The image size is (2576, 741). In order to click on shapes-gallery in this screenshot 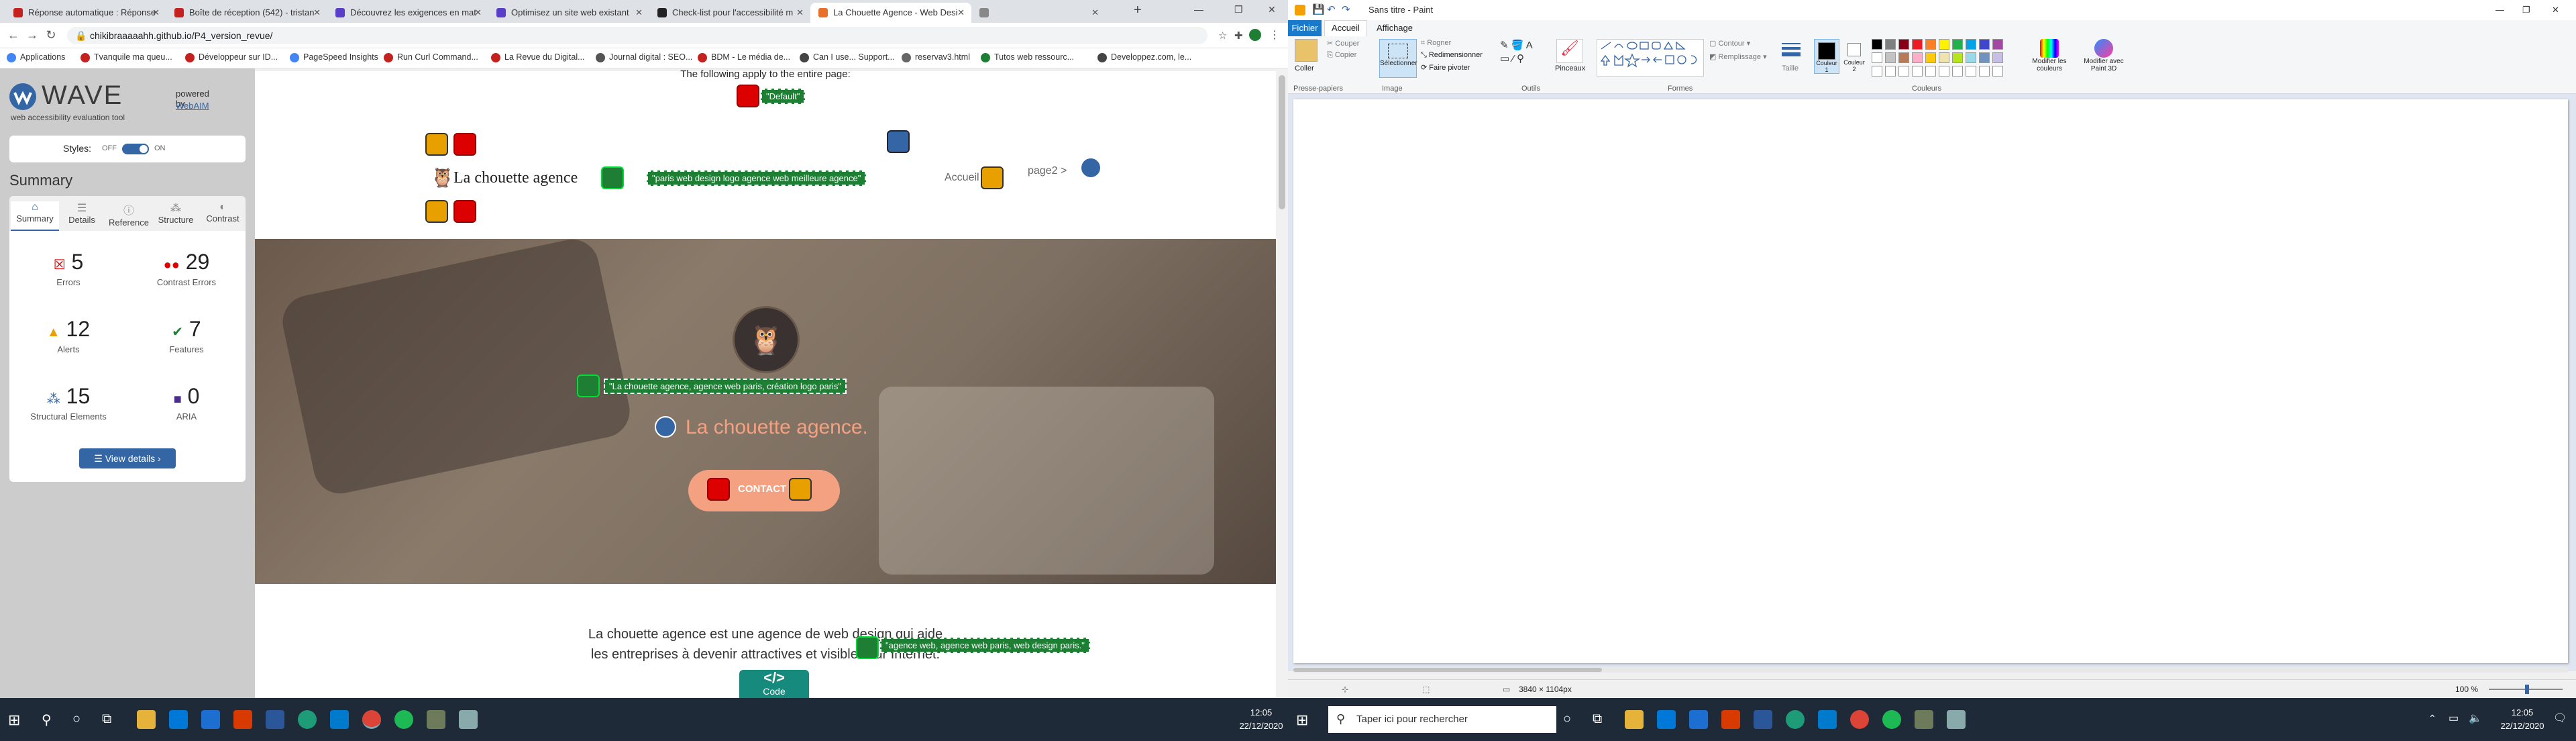, I will do `click(1650, 58)`.